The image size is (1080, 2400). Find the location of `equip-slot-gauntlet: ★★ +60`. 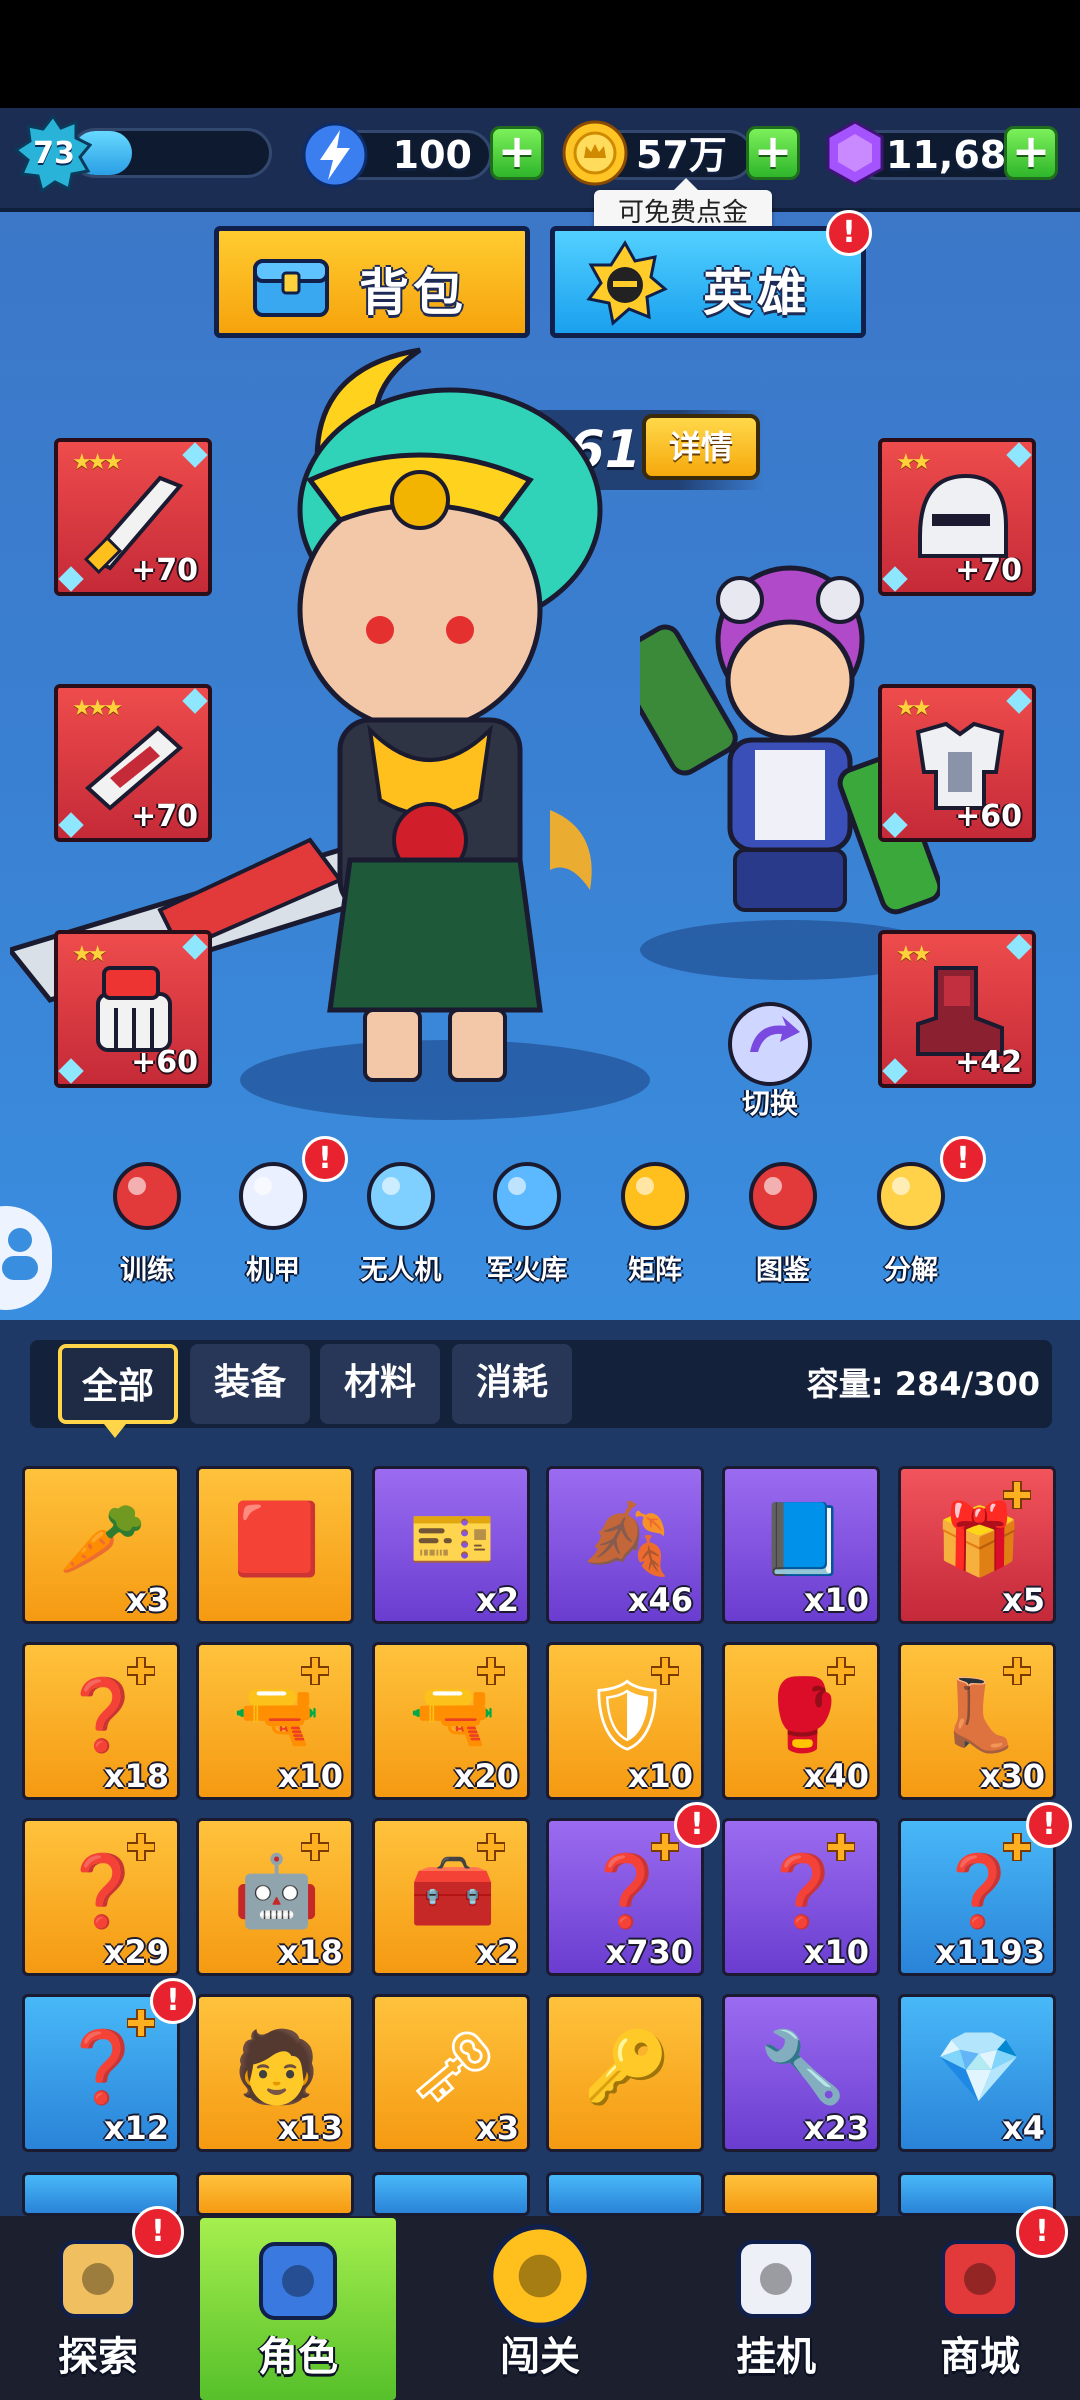

equip-slot-gauntlet: ★★ +60 is located at coordinates (133, 1009).